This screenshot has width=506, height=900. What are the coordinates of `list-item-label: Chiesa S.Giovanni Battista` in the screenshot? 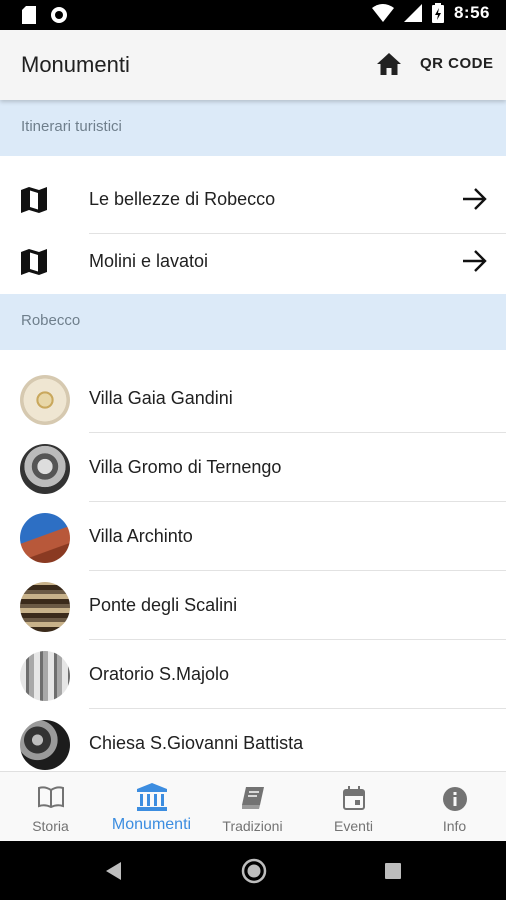 It's located at (196, 743).